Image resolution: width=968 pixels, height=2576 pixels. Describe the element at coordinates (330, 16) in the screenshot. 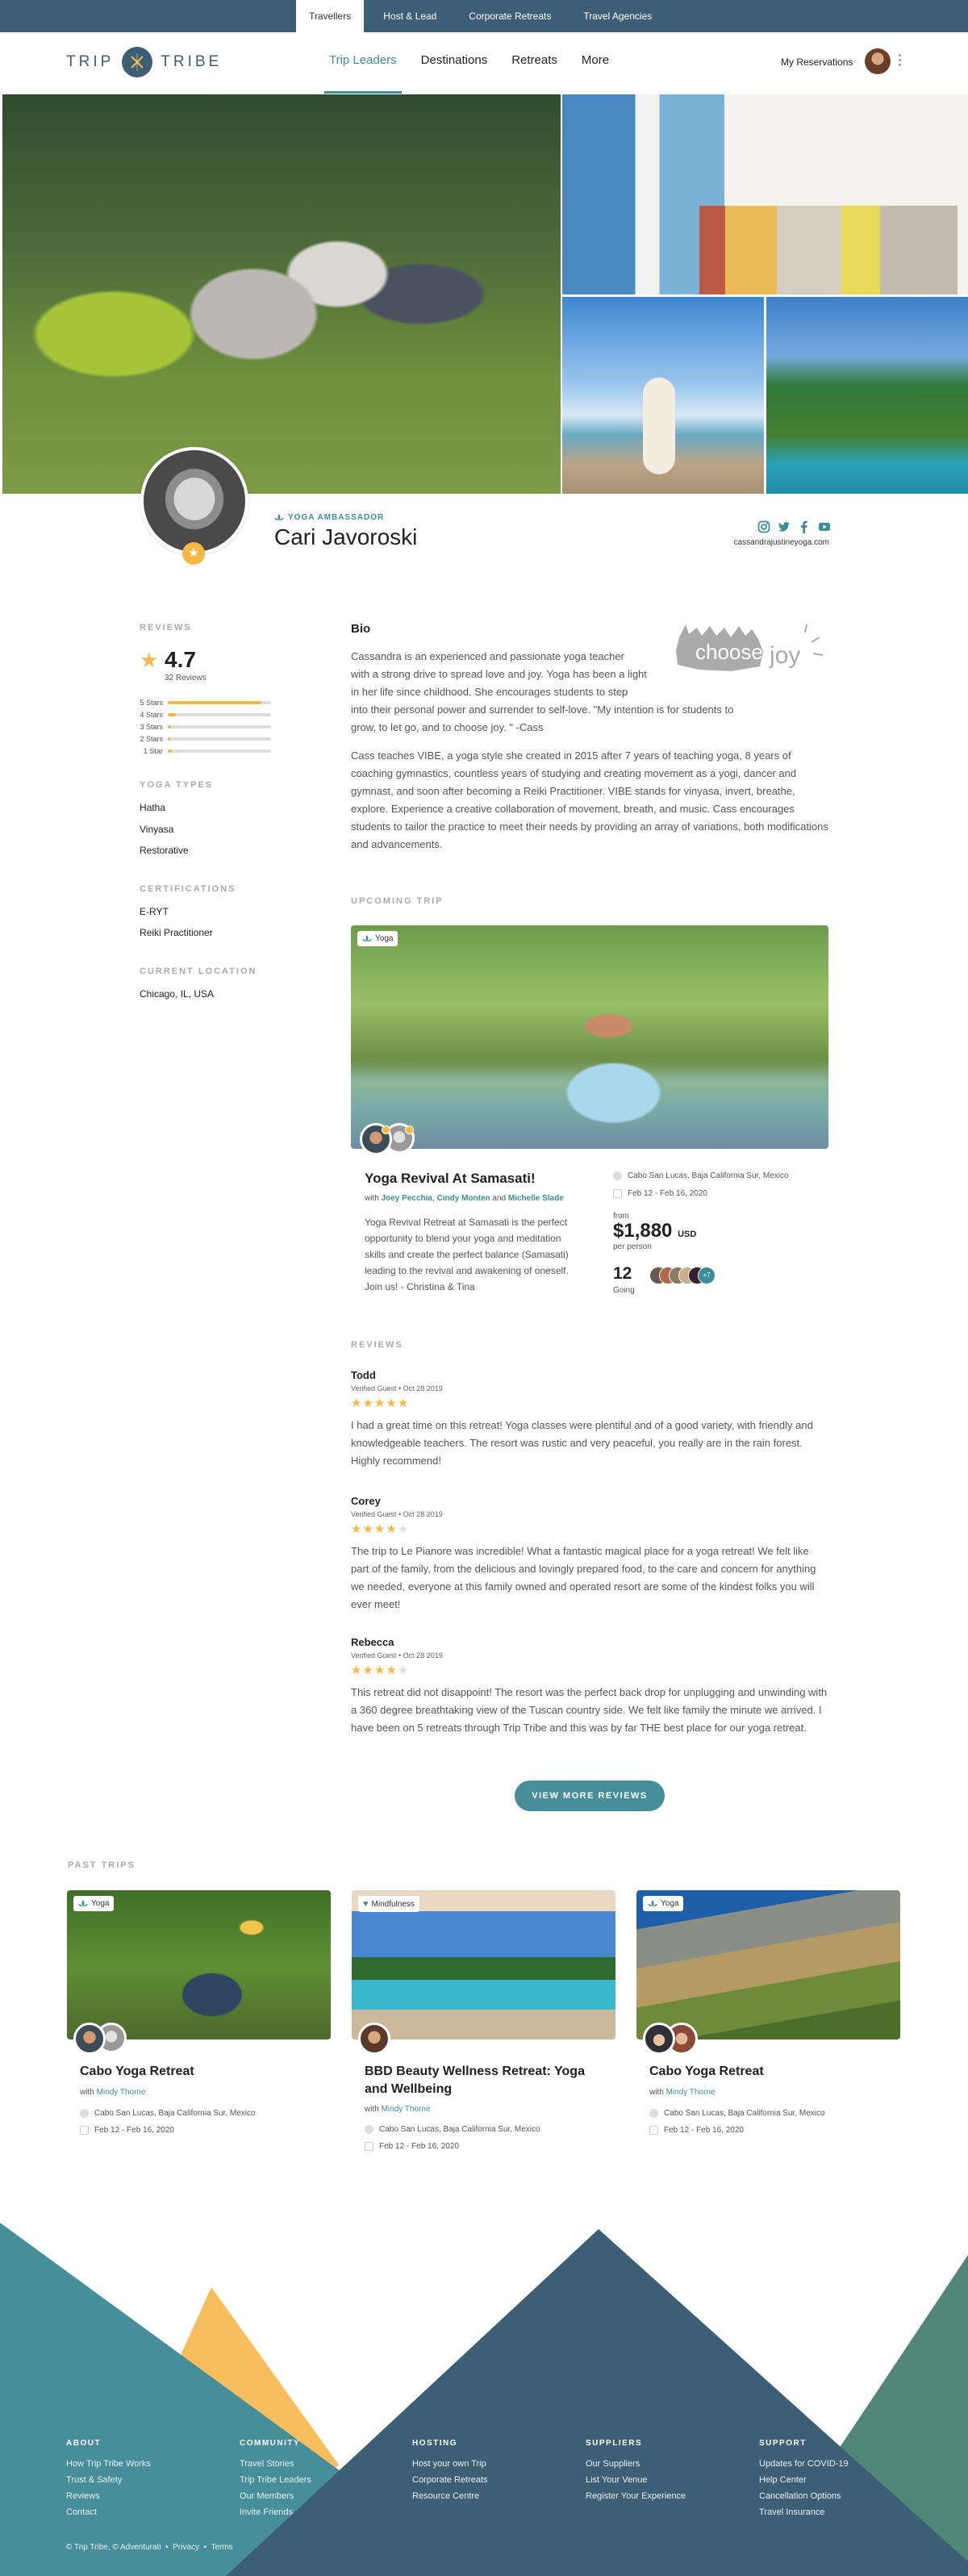

I see `tab-travellers: Travellers` at that location.